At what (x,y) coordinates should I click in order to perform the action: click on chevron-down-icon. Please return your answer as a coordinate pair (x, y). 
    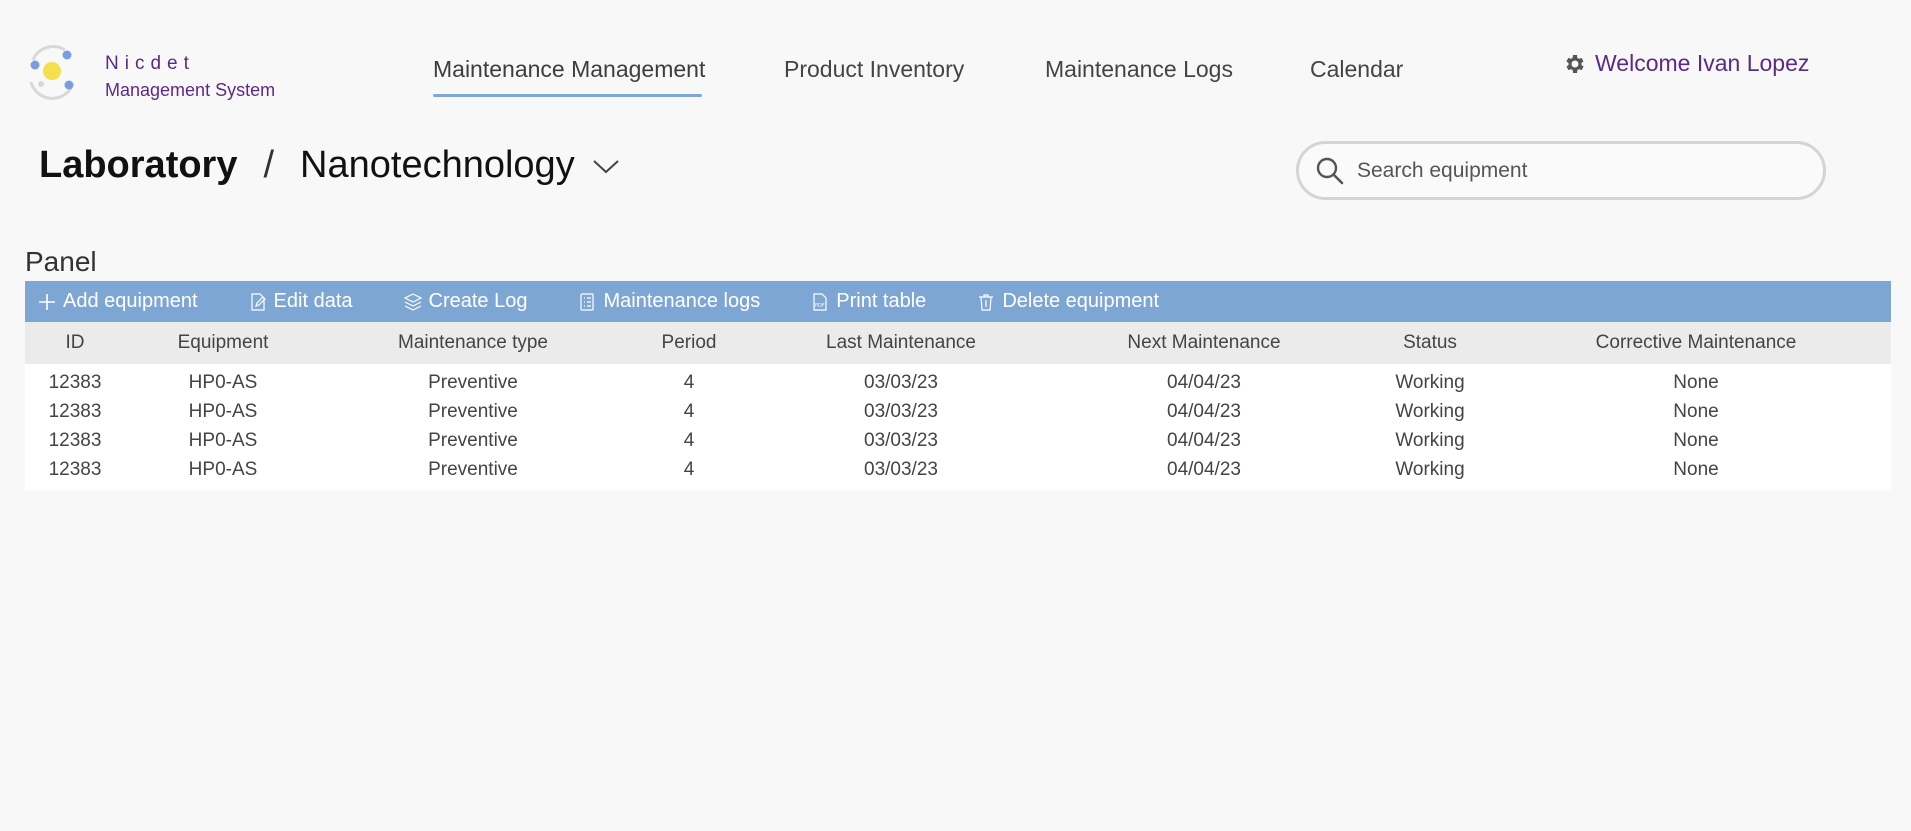
    Looking at the image, I should click on (606, 166).